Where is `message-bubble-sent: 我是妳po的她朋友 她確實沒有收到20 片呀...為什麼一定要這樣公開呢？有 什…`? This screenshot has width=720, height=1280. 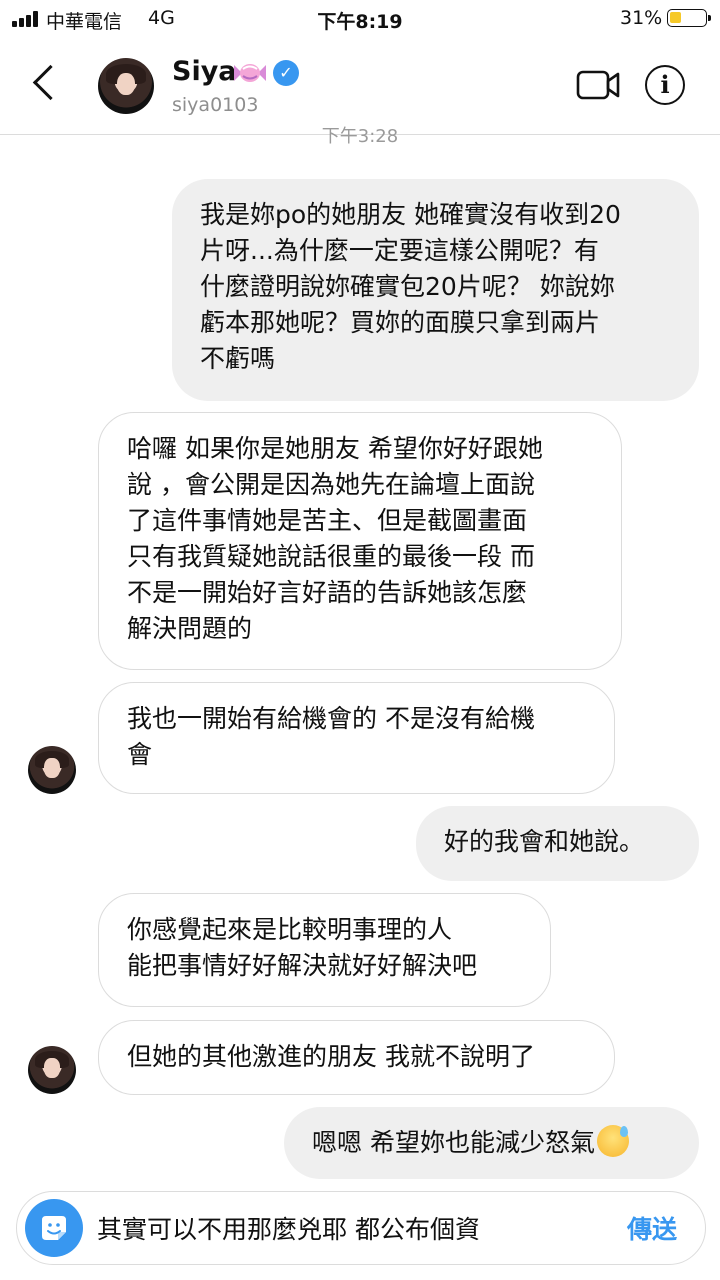 message-bubble-sent: 我是妳po的她朋友 她確實沒有收到20 片呀...為什麼一定要這樣公開呢？有 什… is located at coordinates (435, 290).